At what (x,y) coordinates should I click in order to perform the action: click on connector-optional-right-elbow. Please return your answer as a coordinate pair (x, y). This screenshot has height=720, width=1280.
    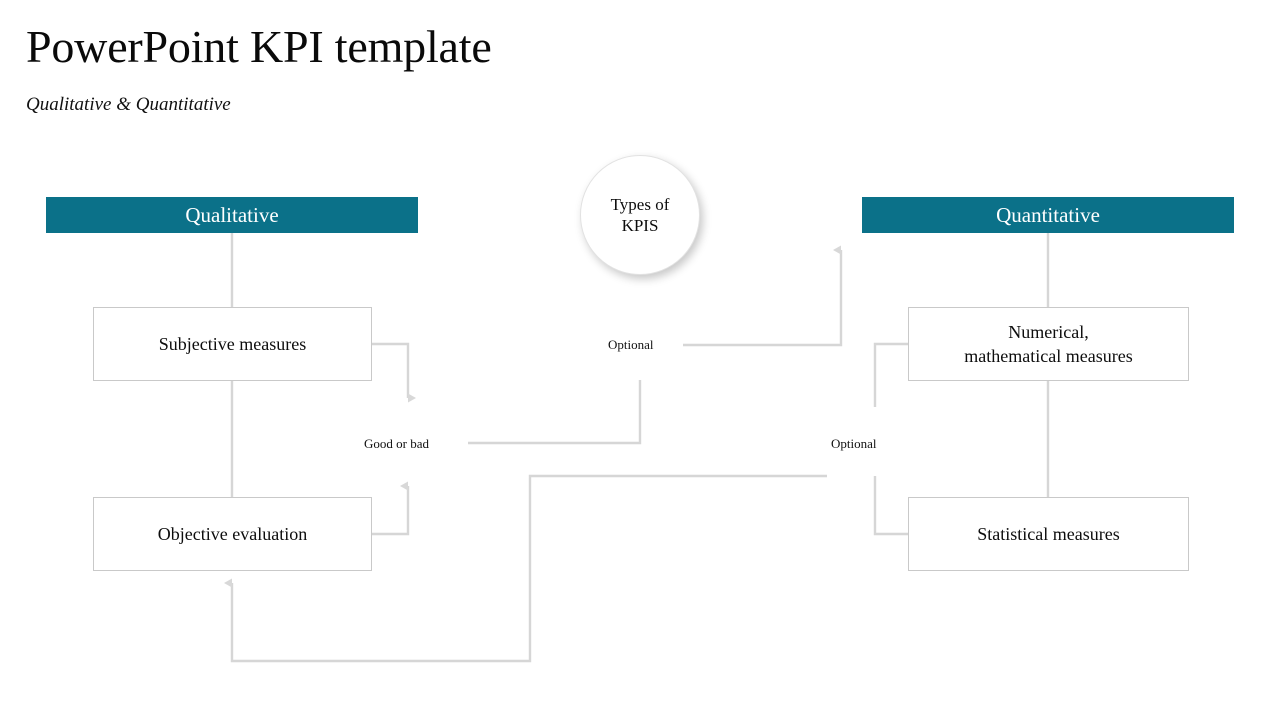
    Looking at the image, I should click on (890, 506).